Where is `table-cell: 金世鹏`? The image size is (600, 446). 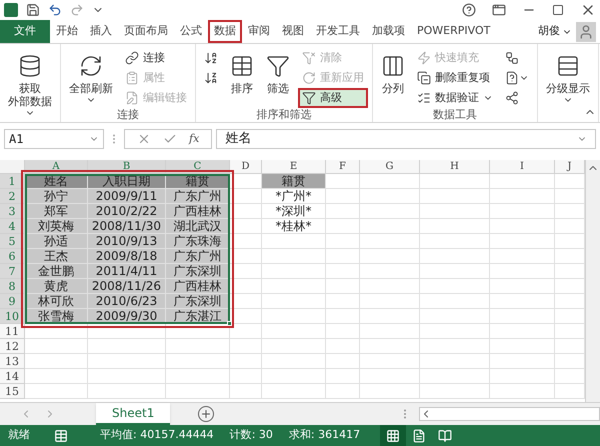
table-cell: 金世鹏 is located at coordinates (56, 271).